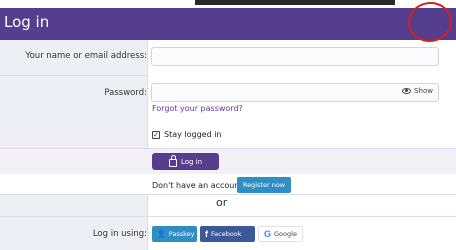  Describe the element at coordinates (156, 135) in the screenshot. I see `stay-logged-in-checkbox: ✓` at that location.